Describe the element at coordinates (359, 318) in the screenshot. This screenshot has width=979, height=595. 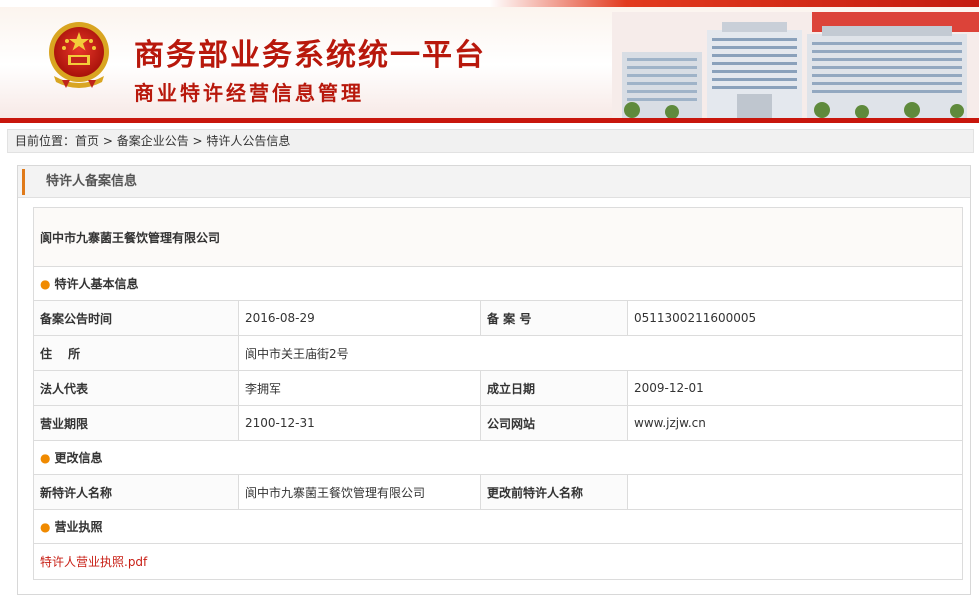
I see `filing-date-value: 2016-08-29` at that location.